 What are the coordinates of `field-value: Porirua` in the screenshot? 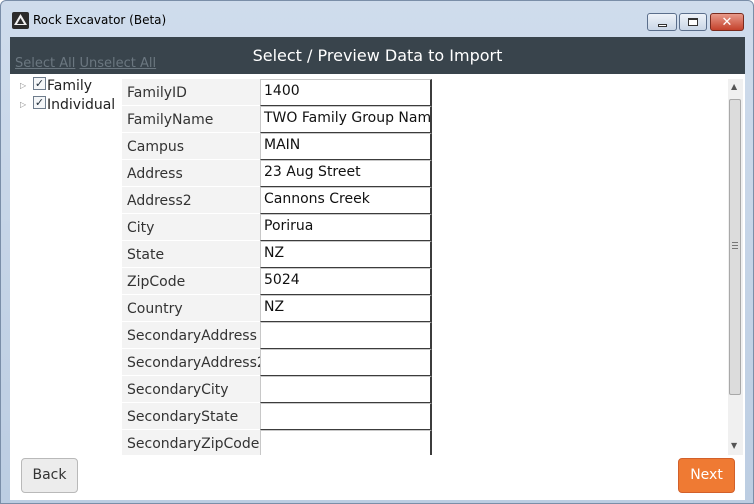 It's located at (346, 227).